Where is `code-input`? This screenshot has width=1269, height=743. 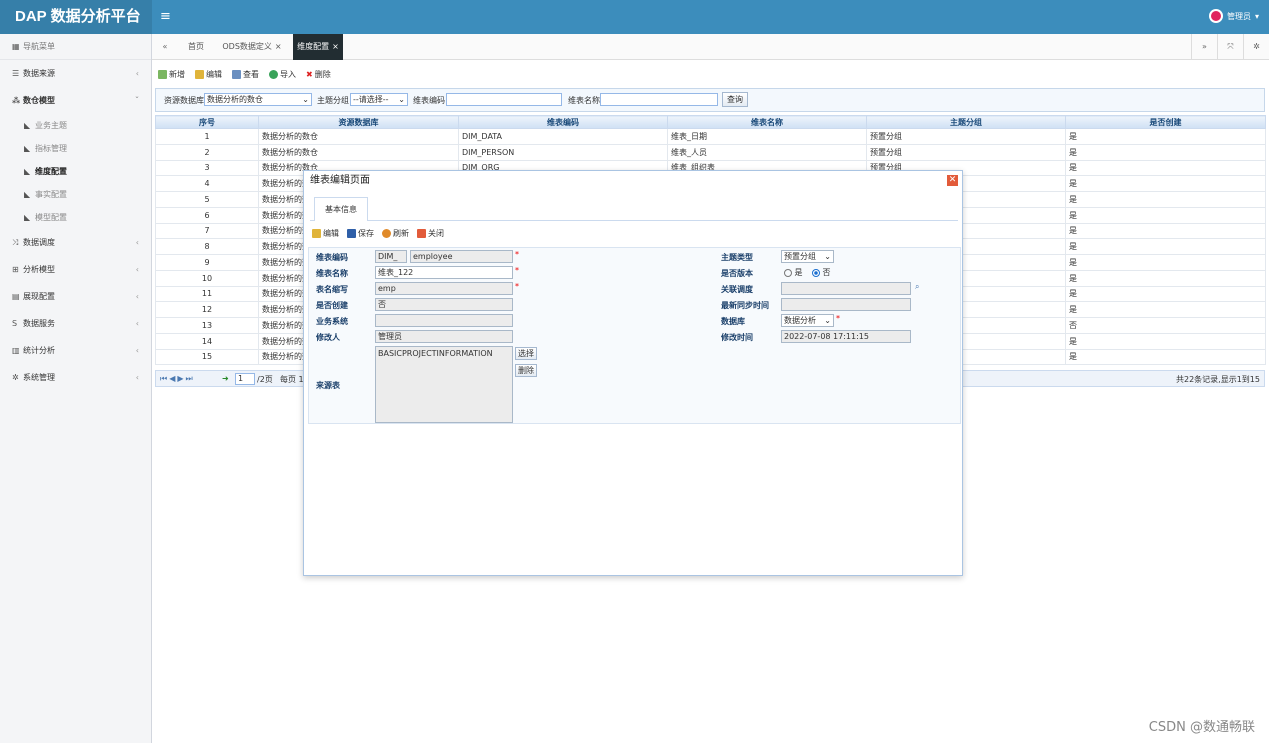
code-input is located at coordinates (504, 99).